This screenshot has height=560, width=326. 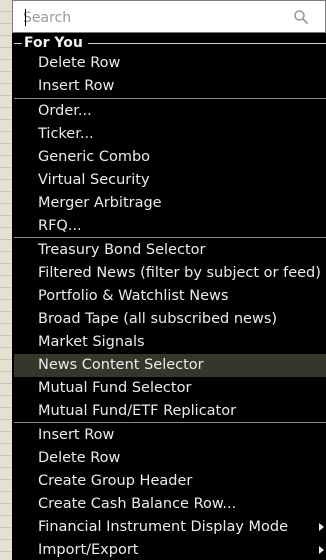 I want to click on menu-item-insert-row-2: Insert Row, so click(x=170, y=435).